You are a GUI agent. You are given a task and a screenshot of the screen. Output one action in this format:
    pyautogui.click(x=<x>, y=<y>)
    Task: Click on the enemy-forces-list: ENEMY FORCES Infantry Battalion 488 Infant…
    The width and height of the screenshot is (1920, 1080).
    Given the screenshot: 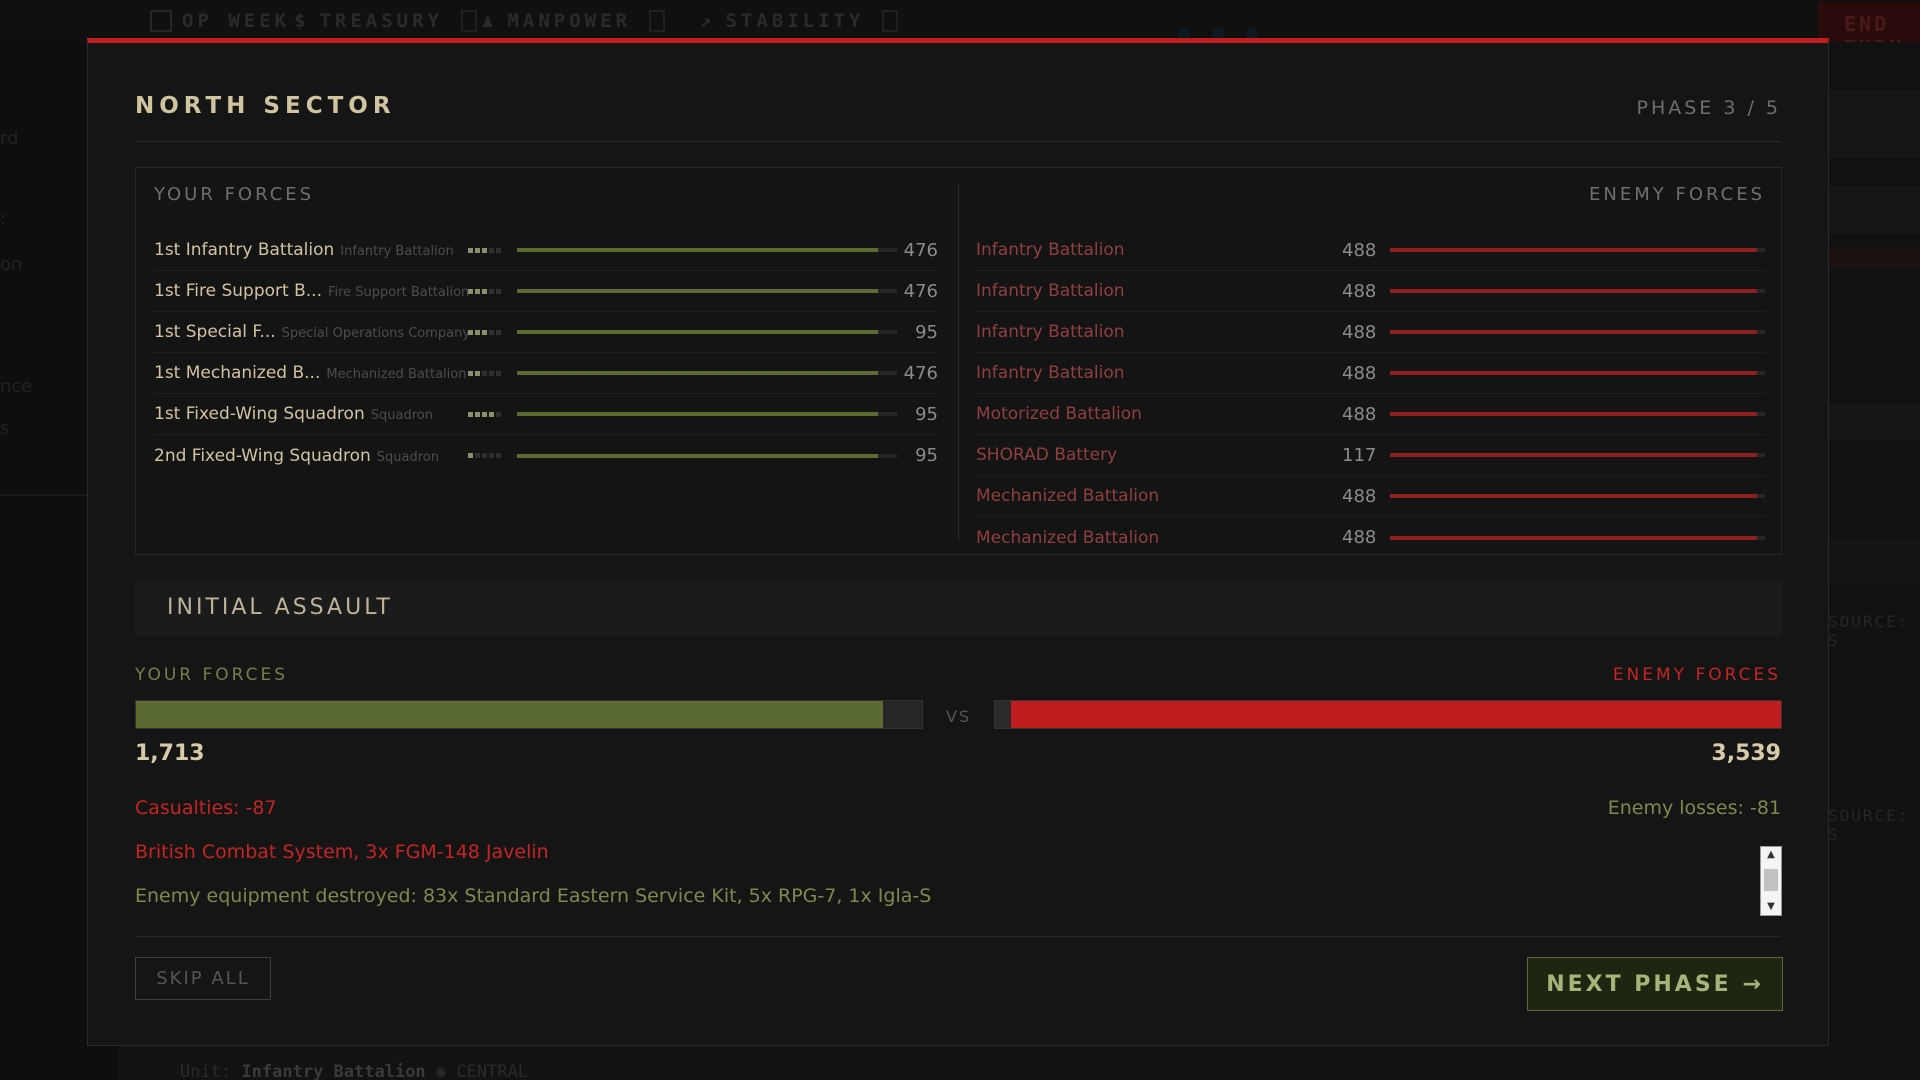 What is the action you would take?
    pyautogui.click(x=1370, y=363)
    